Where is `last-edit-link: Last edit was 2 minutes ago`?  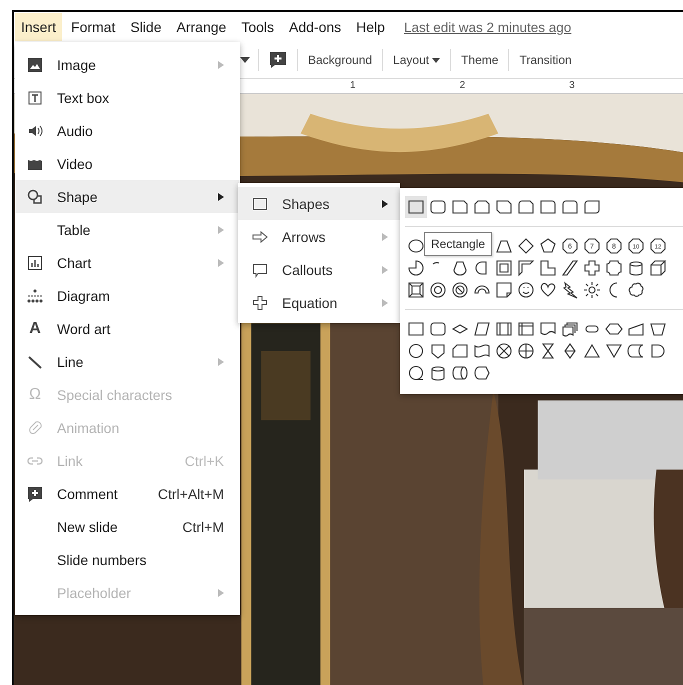
last-edit-link: Last edit was 2 minutes ago is located at coordinates (488, 27).